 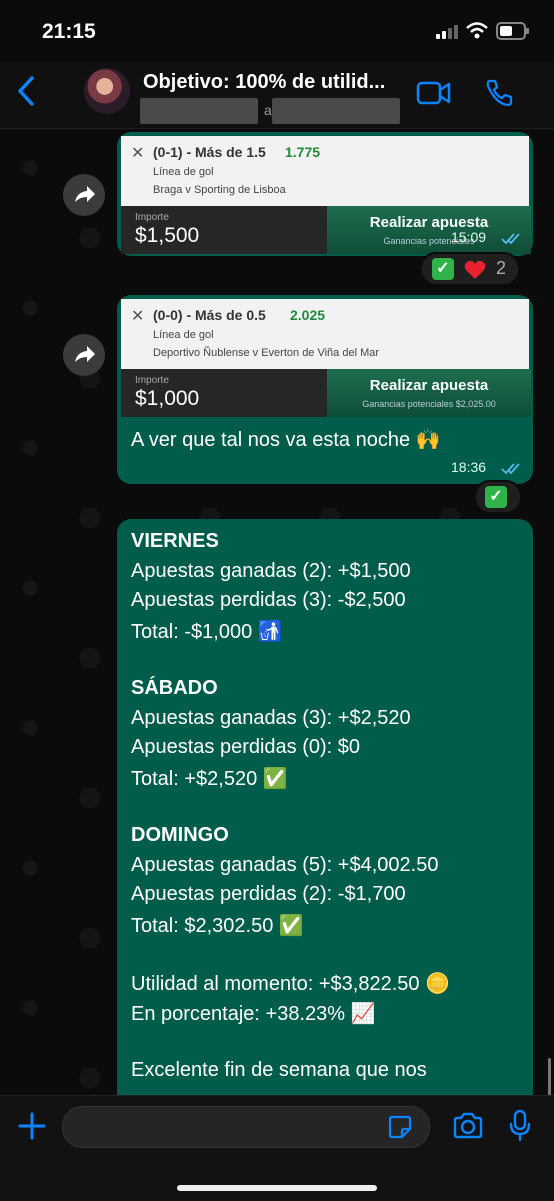 I want to click on wifi-icon, so click(x=477, y=30).